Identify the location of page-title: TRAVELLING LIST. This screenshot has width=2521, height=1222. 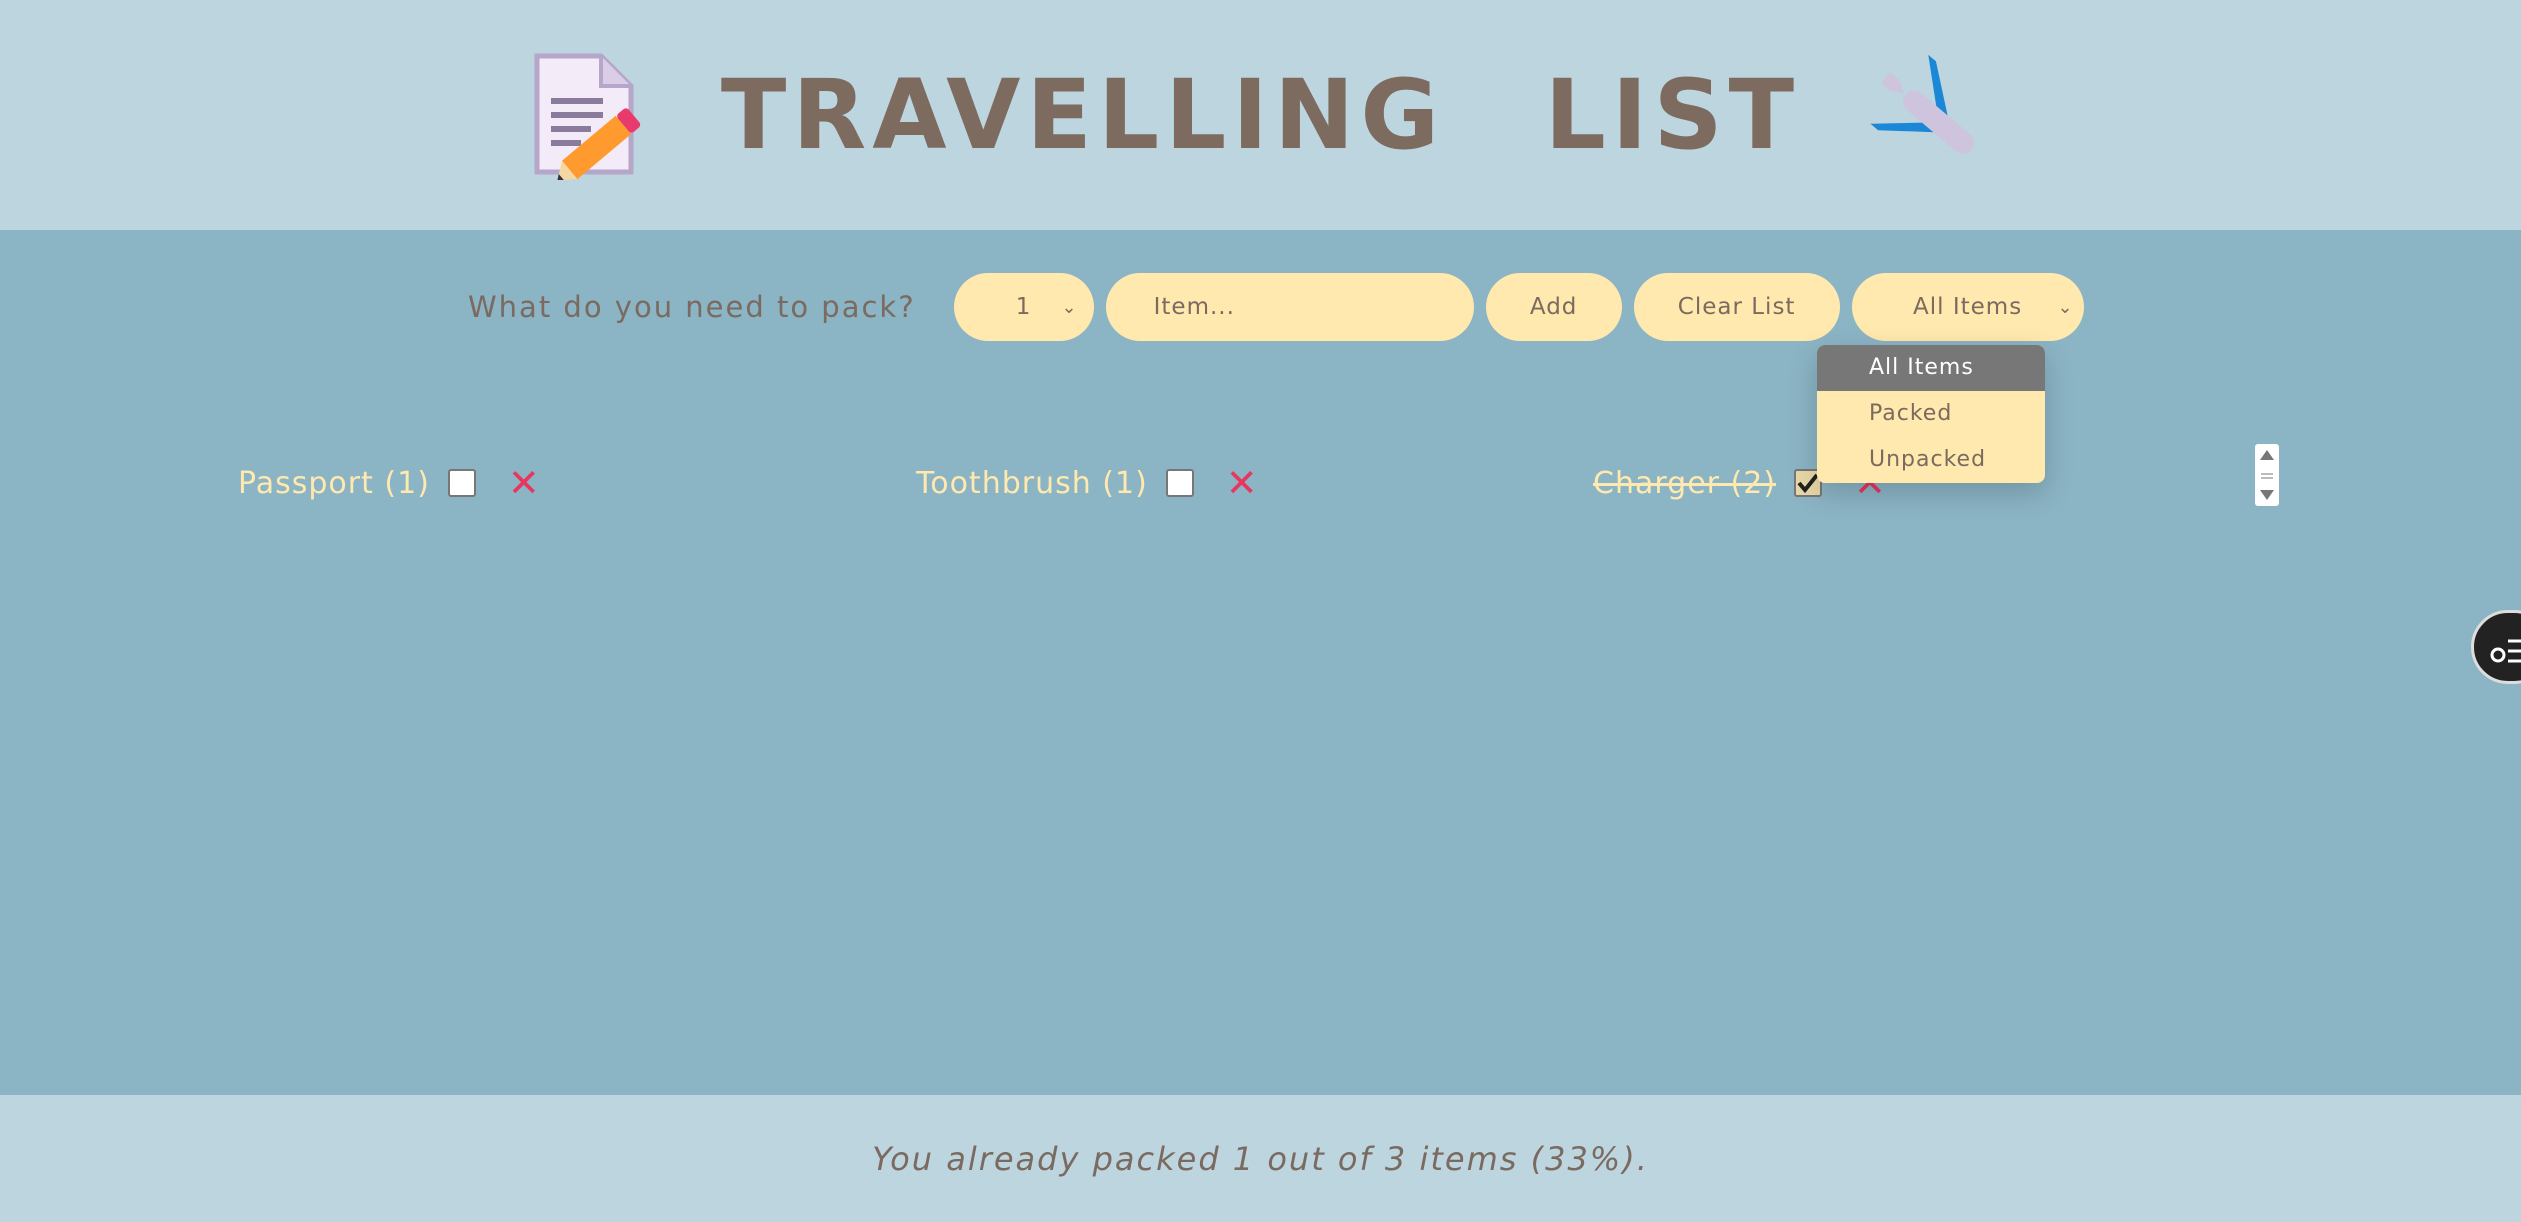
(1260, 115).